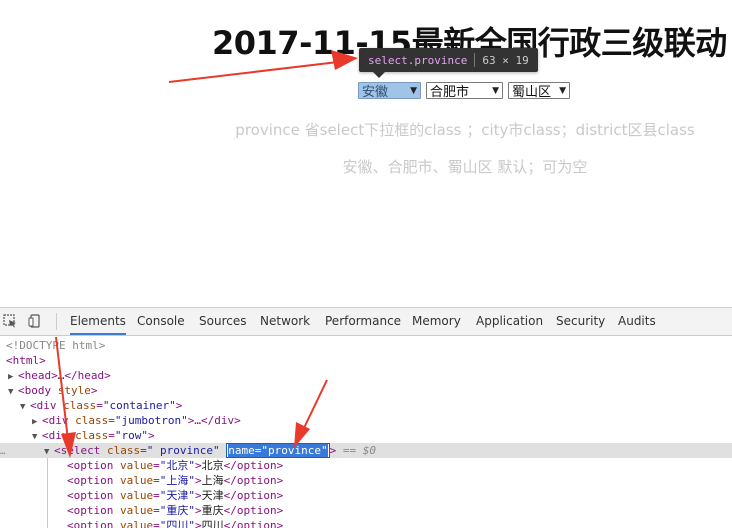 The image size is (732, 528). Describe the element at coordinates (10, 321) in the screenshot. I see `inspect-element-icon` at that location.